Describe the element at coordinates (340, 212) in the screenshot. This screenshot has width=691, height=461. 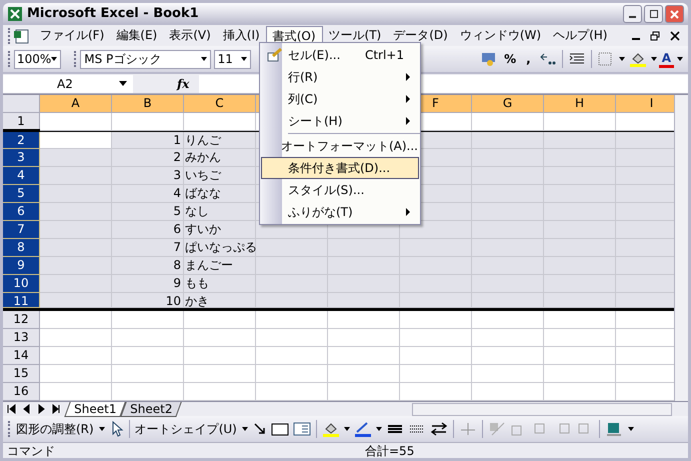
I see `menu-item: ふりがな(T)` at that location.